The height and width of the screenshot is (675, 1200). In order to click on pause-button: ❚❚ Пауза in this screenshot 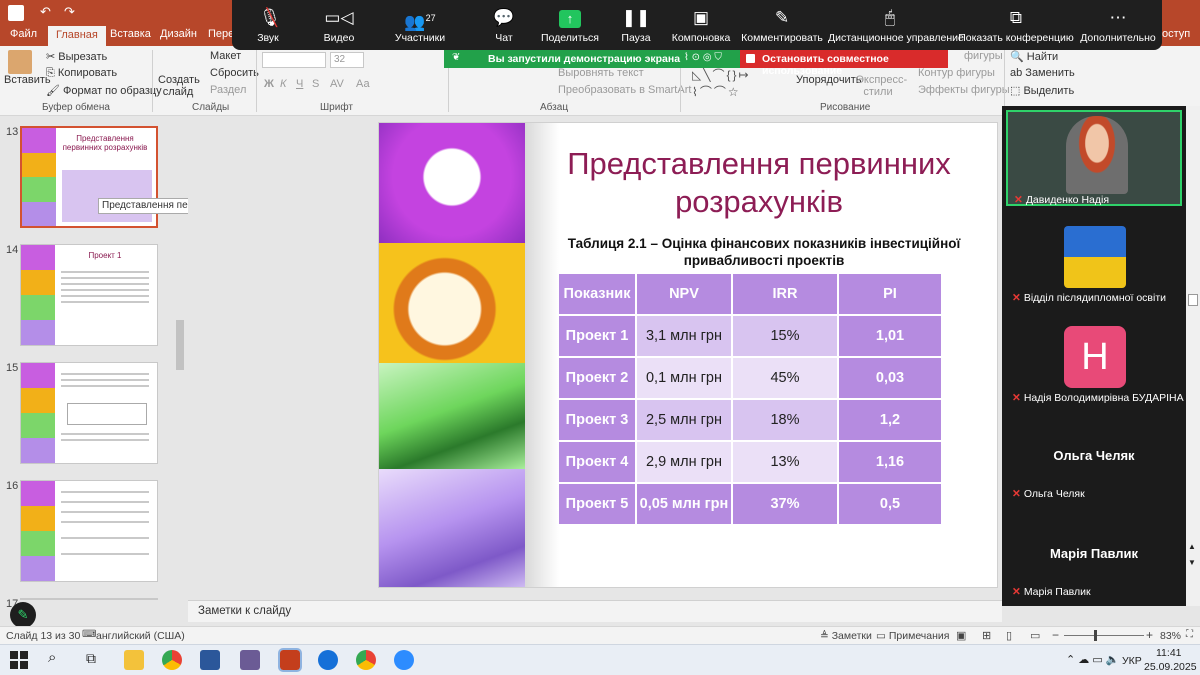, I will do `click(636, 27)`.